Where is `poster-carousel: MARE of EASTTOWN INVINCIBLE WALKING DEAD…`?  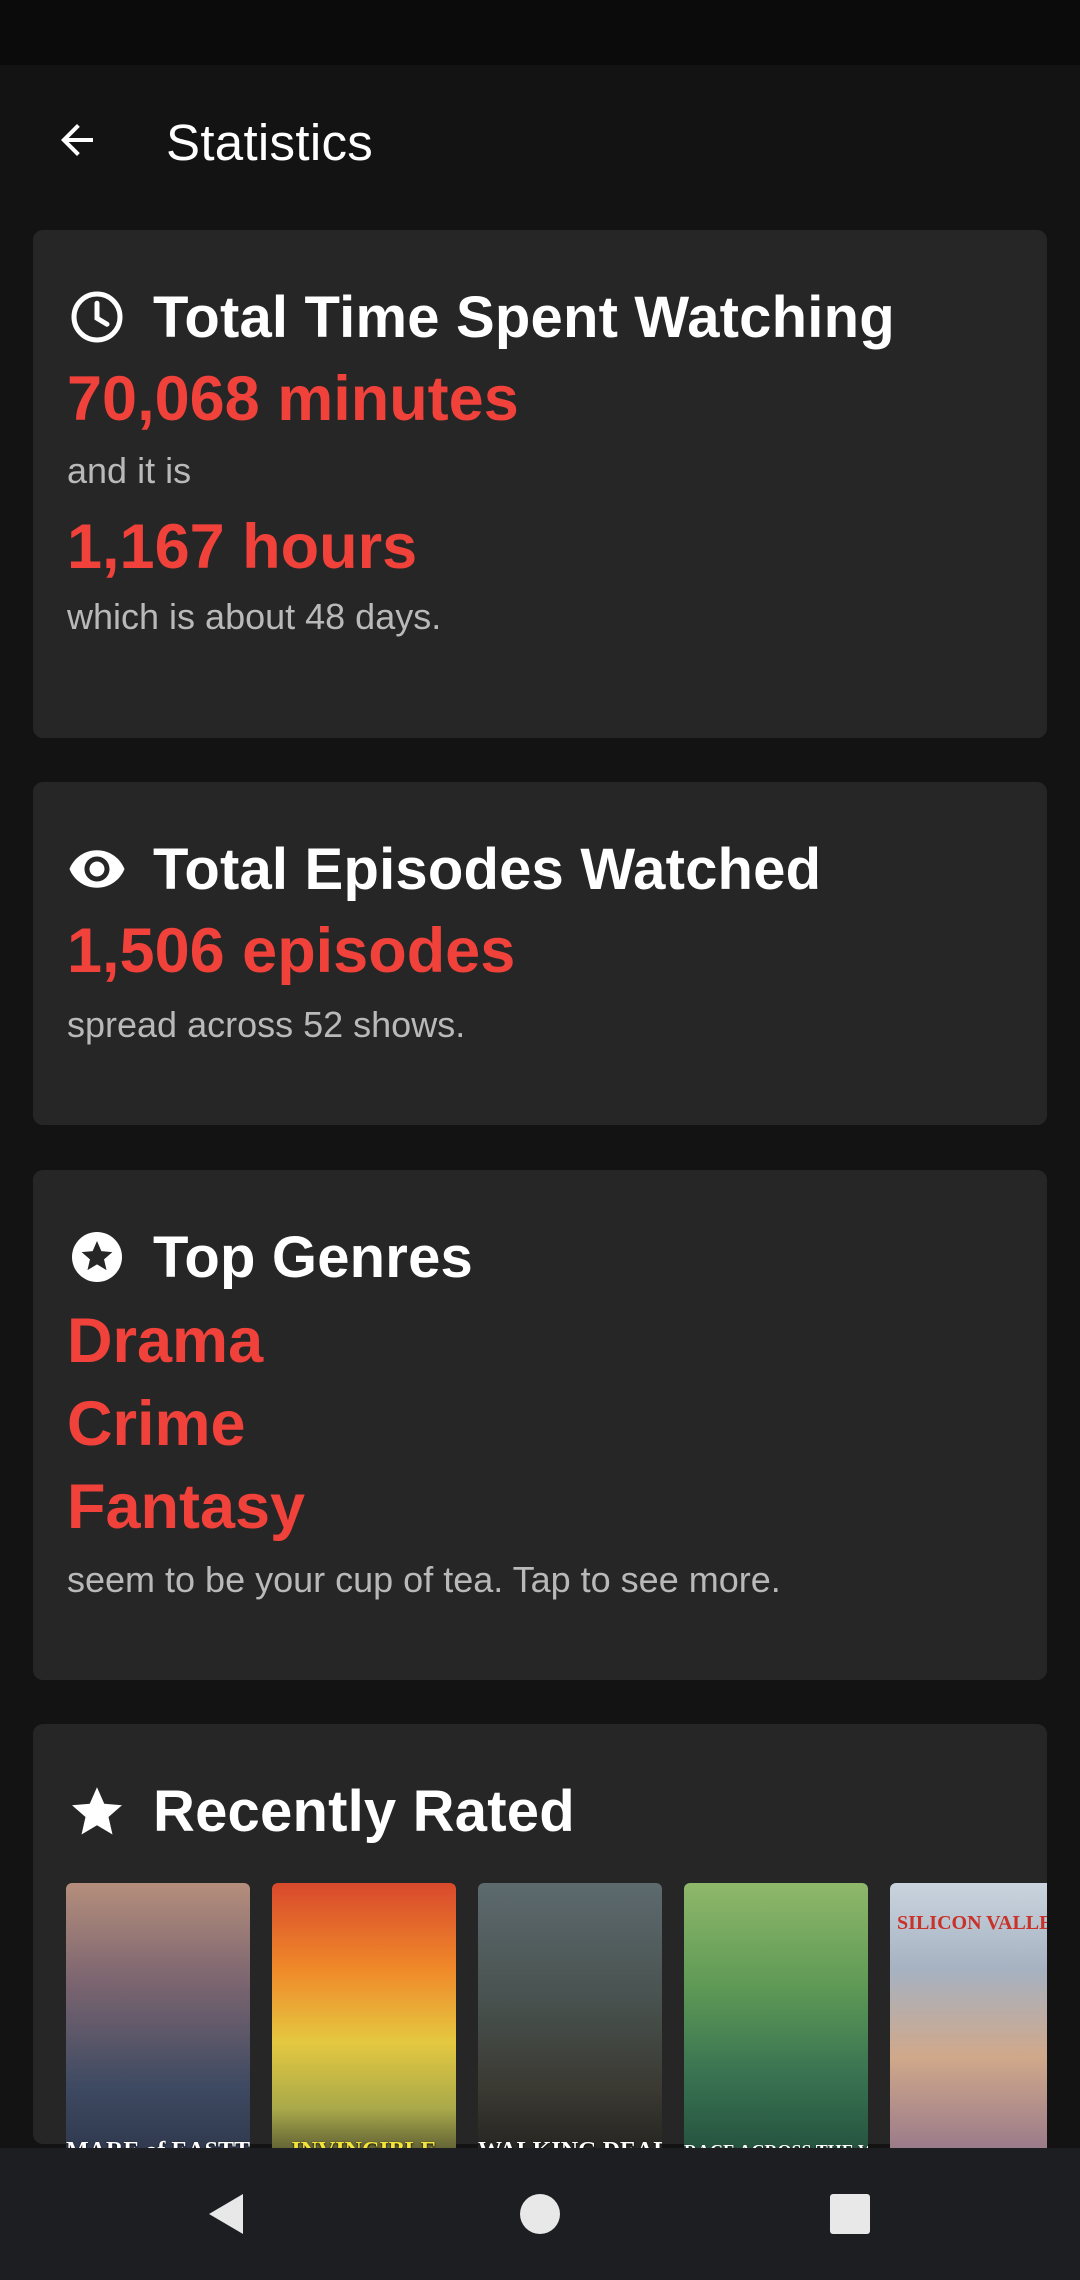 poster-carousel: MARE of EASTTOWN INVINCIBLE WALKING DEAD… is located at coordinates (556, 2028).